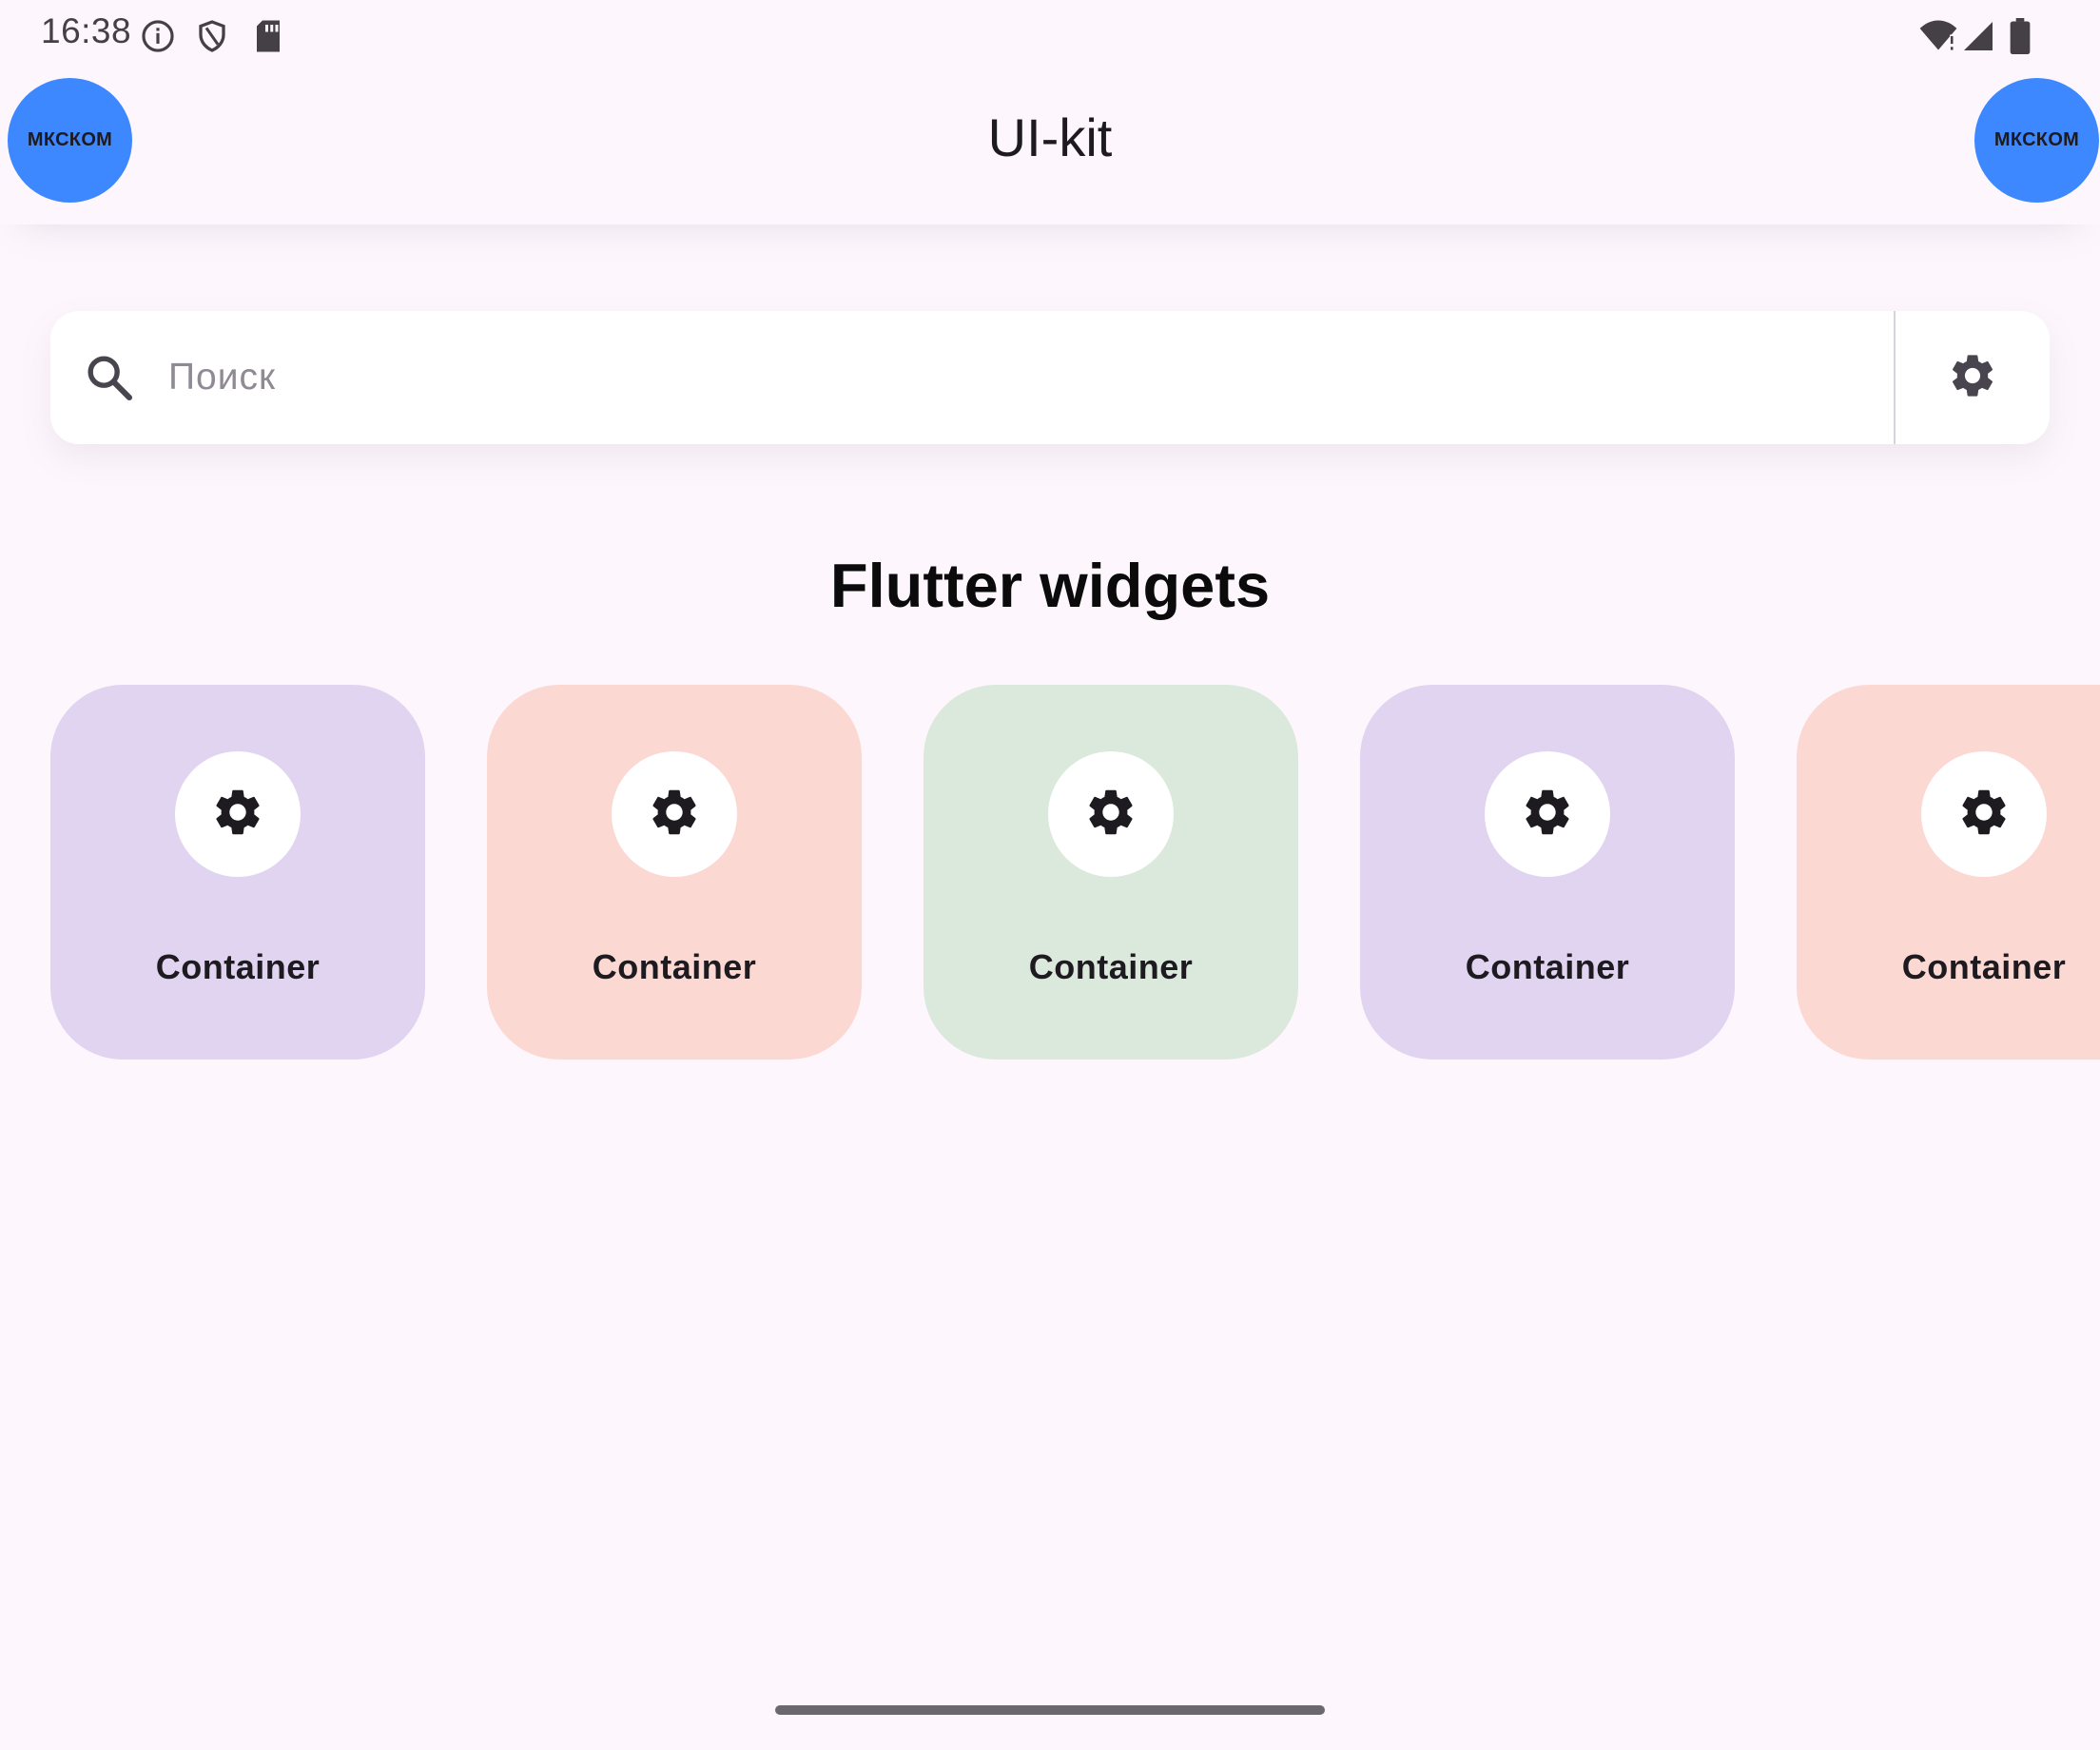 The image size is (2100, 1750). What do you see at coordinates (212, 36) in the screenshot?
I see `shield-icon` at bounding box center [212, 36].